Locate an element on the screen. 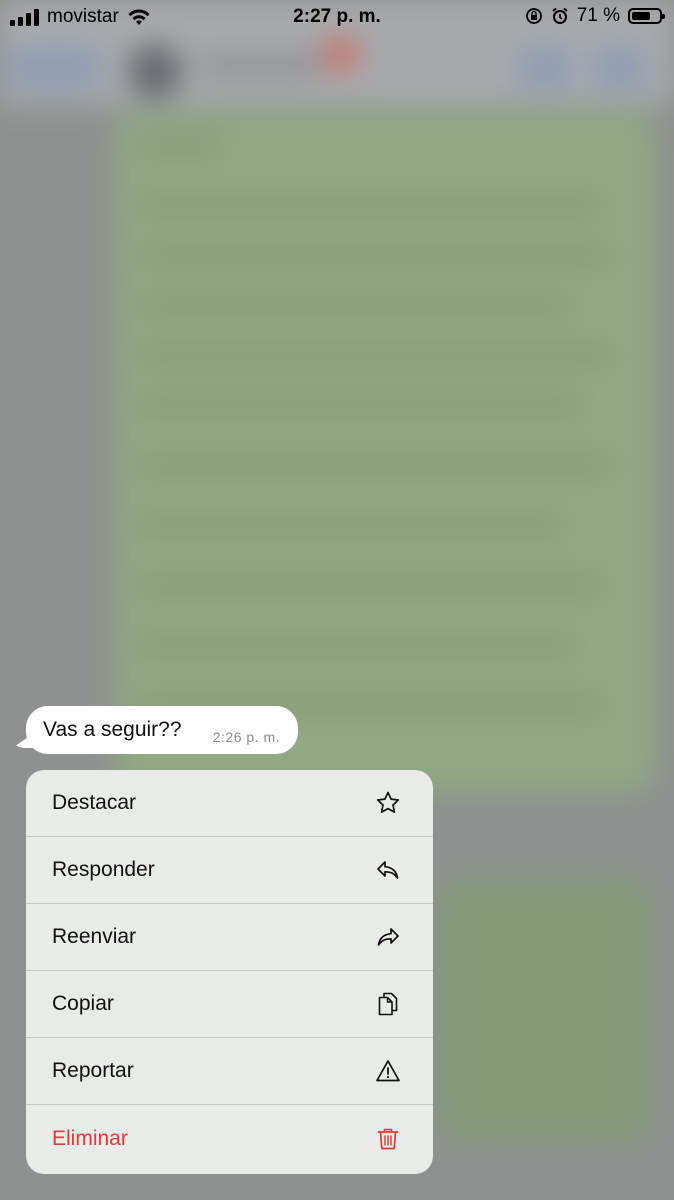 The width and height of the screenshot is (674, 1200). reply-icon is located at coordinates (388, 870).